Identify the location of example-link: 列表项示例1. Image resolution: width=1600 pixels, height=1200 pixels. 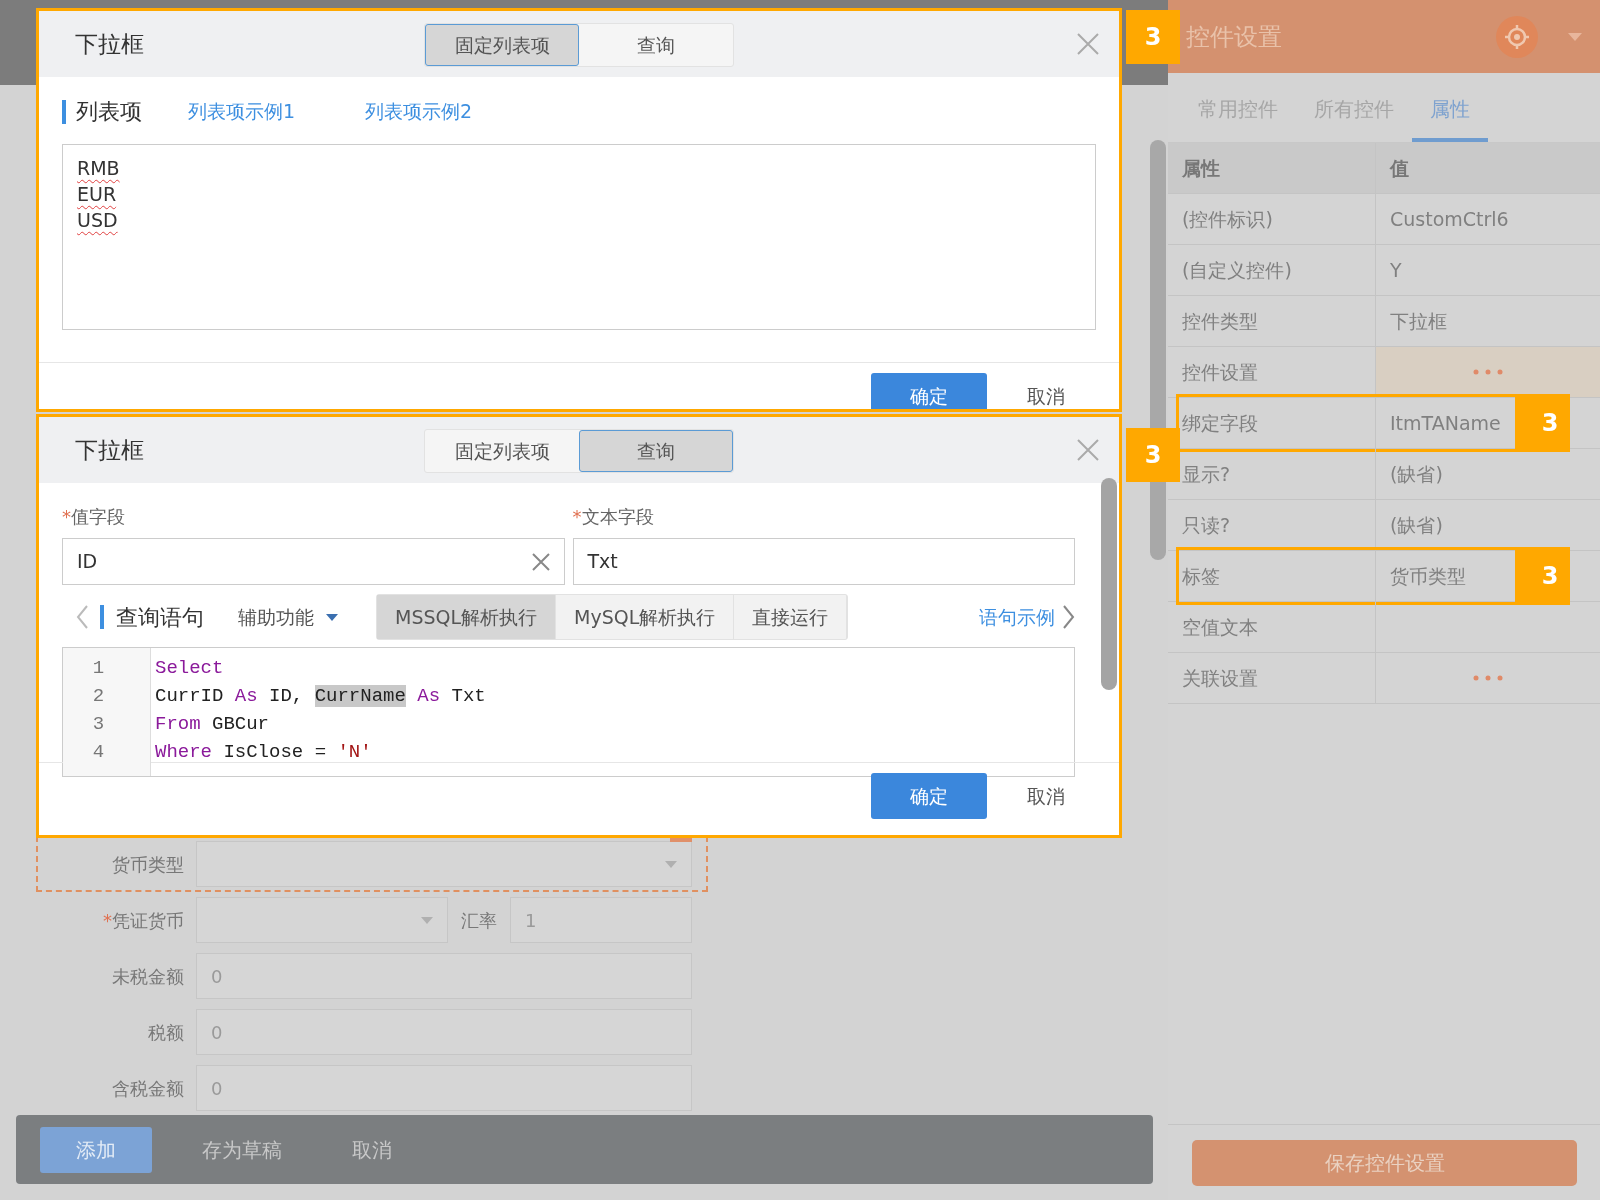
(242, 111).